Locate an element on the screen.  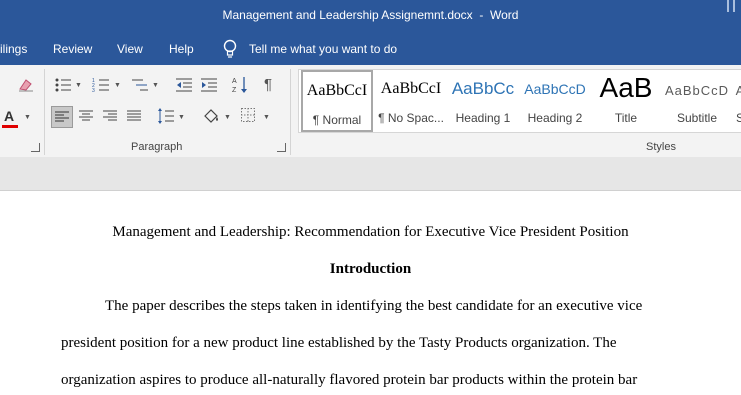
tab-help: Help is located at coordinates (181, 49).